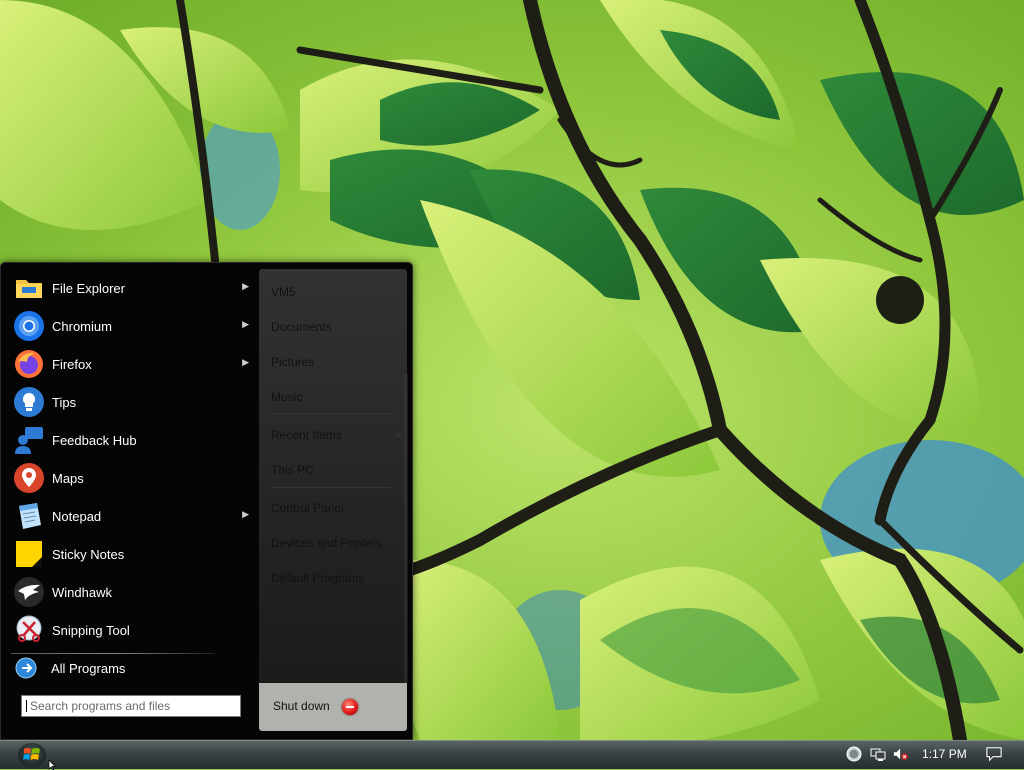  What do you see at coordinates (29, 440) in the screenshot?
I see `feedback-icon` at bounding box center [29, 440].